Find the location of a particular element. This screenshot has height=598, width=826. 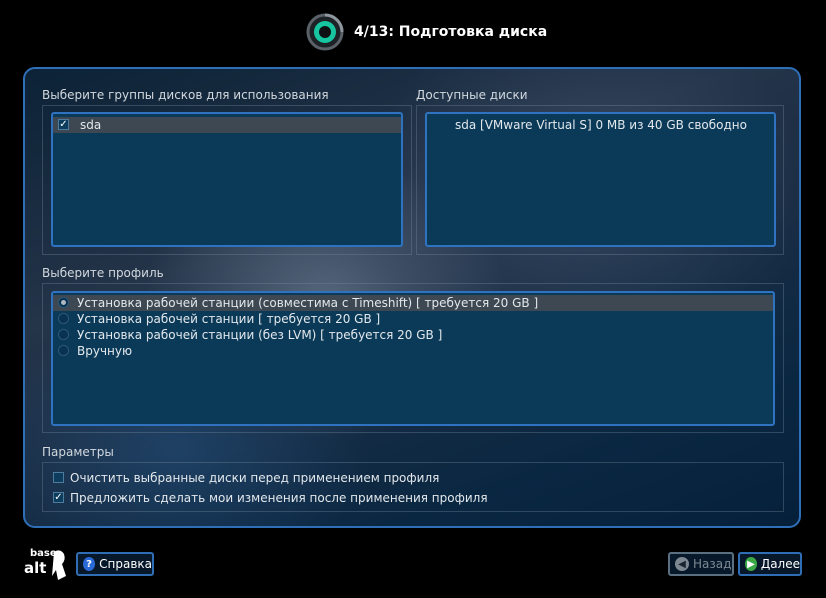

disk-group-checkbox: ✓ is located at coordinates (63, 124).